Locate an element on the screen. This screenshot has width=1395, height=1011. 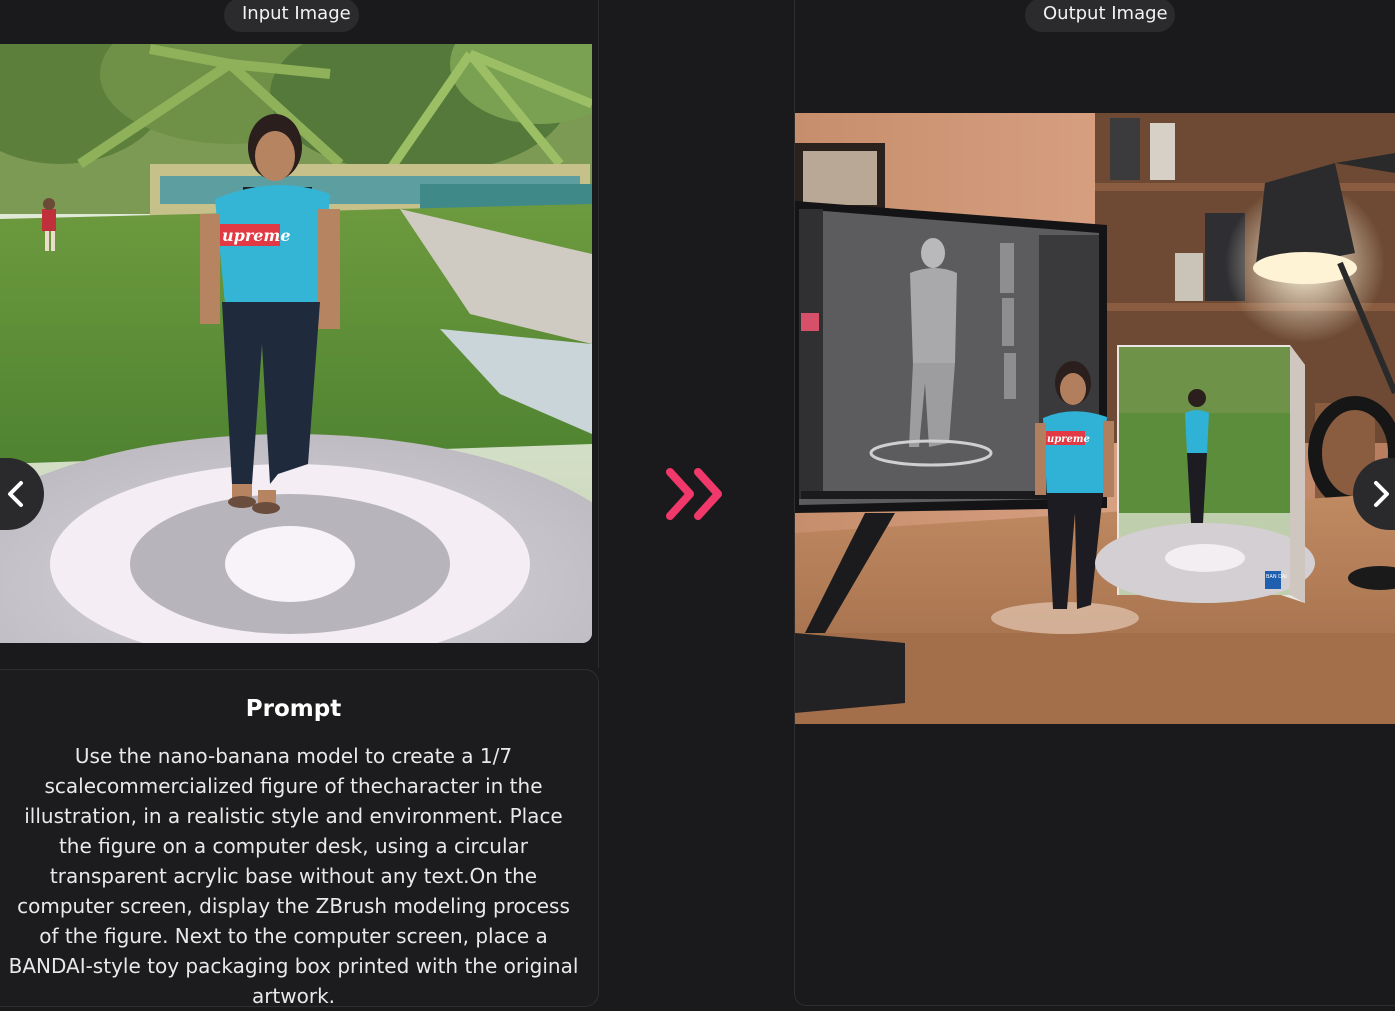
box-brand-text: BAN DAI is located at coordinates (1276, 577).